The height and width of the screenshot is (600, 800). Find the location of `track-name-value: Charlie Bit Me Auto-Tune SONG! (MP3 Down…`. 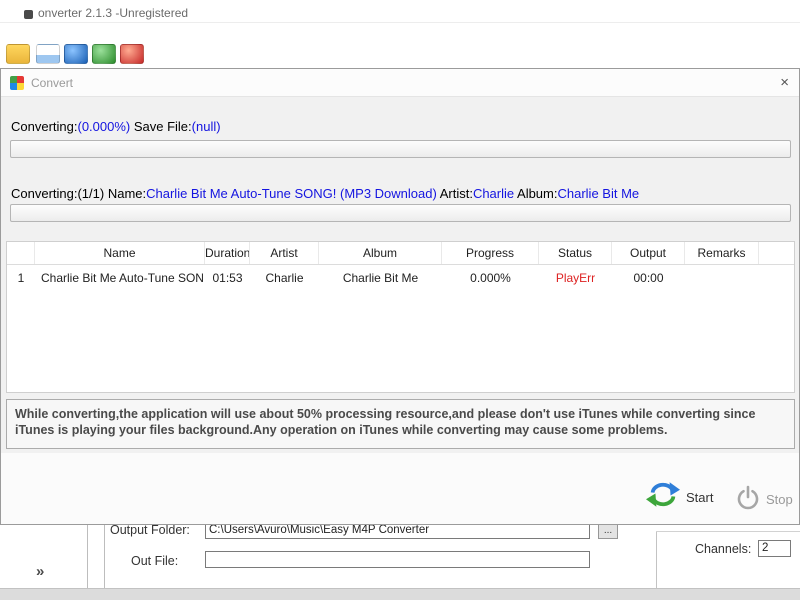

track-name-value: Charlie Bit Me Auto-Tune SONG! (MP3 Down… is located at coordinates (291, 193).